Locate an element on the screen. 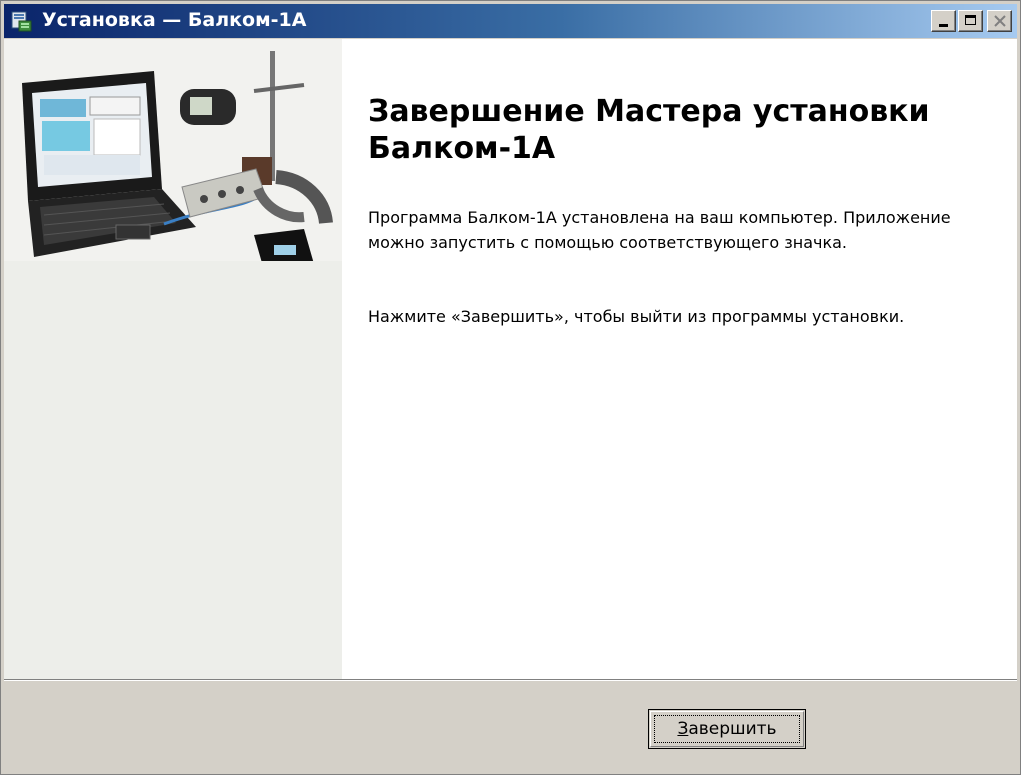 Image resolution: width=1021 pixels, height=775 pixels. maximize-icon is located at coordinates (970, 20).